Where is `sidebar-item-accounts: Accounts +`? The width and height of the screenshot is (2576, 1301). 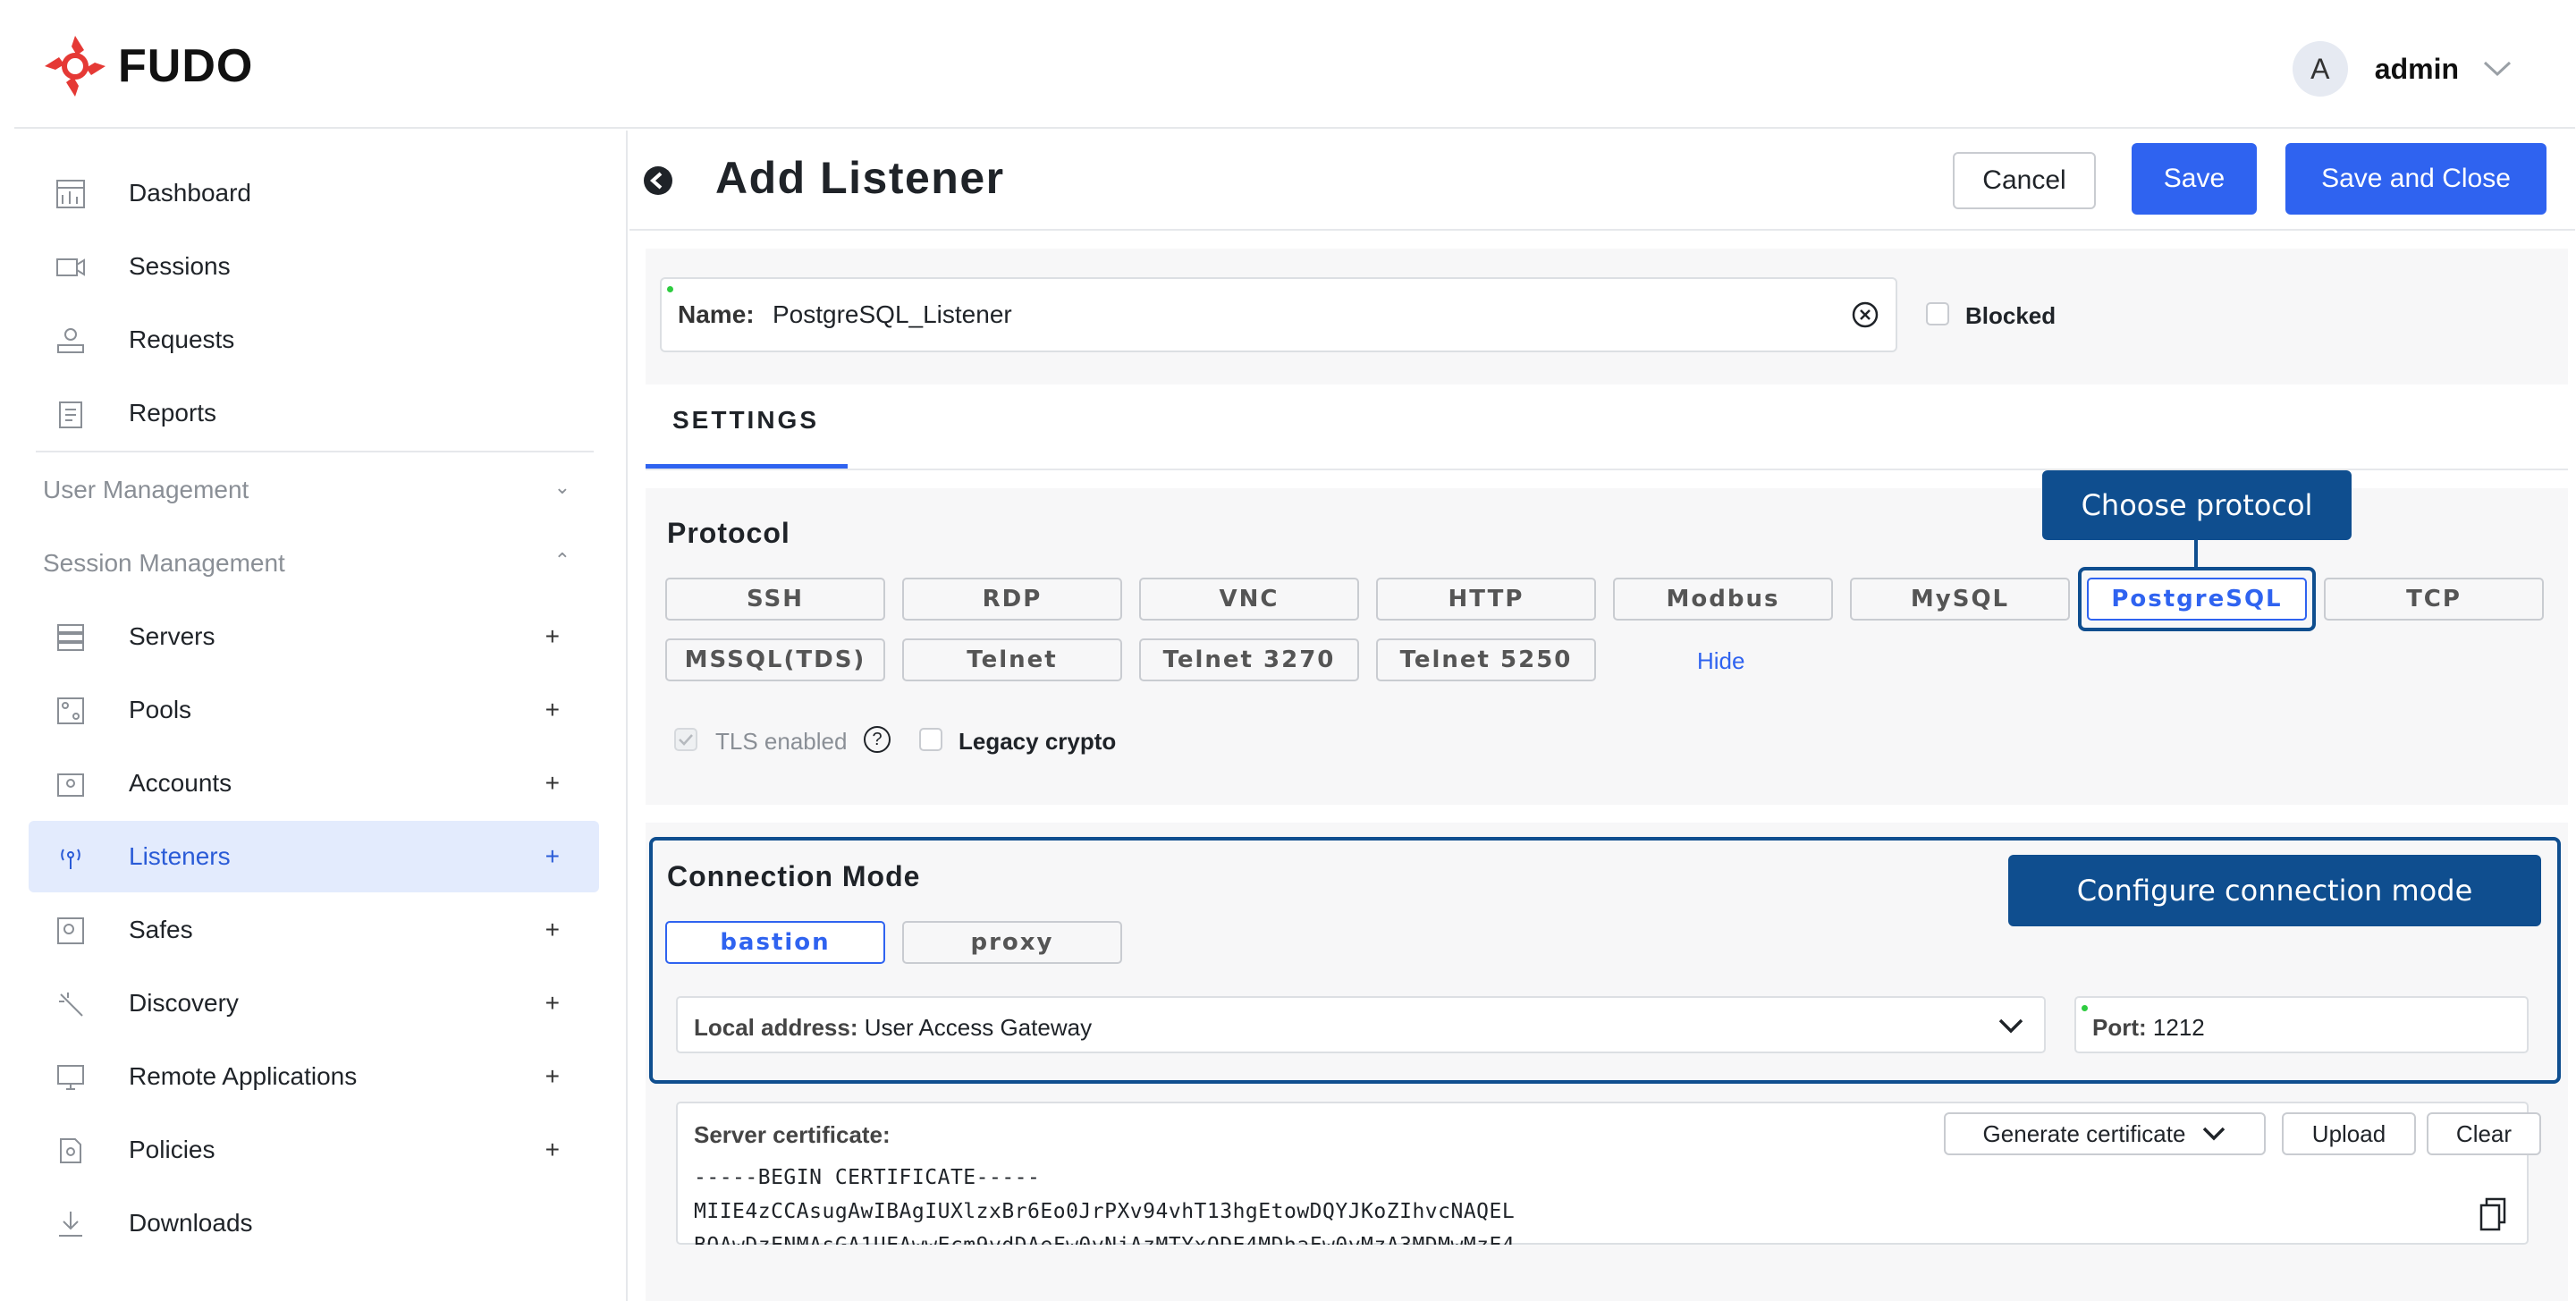 sidebar-item-accounts: Accounts + is located at coordinates (314, 784).